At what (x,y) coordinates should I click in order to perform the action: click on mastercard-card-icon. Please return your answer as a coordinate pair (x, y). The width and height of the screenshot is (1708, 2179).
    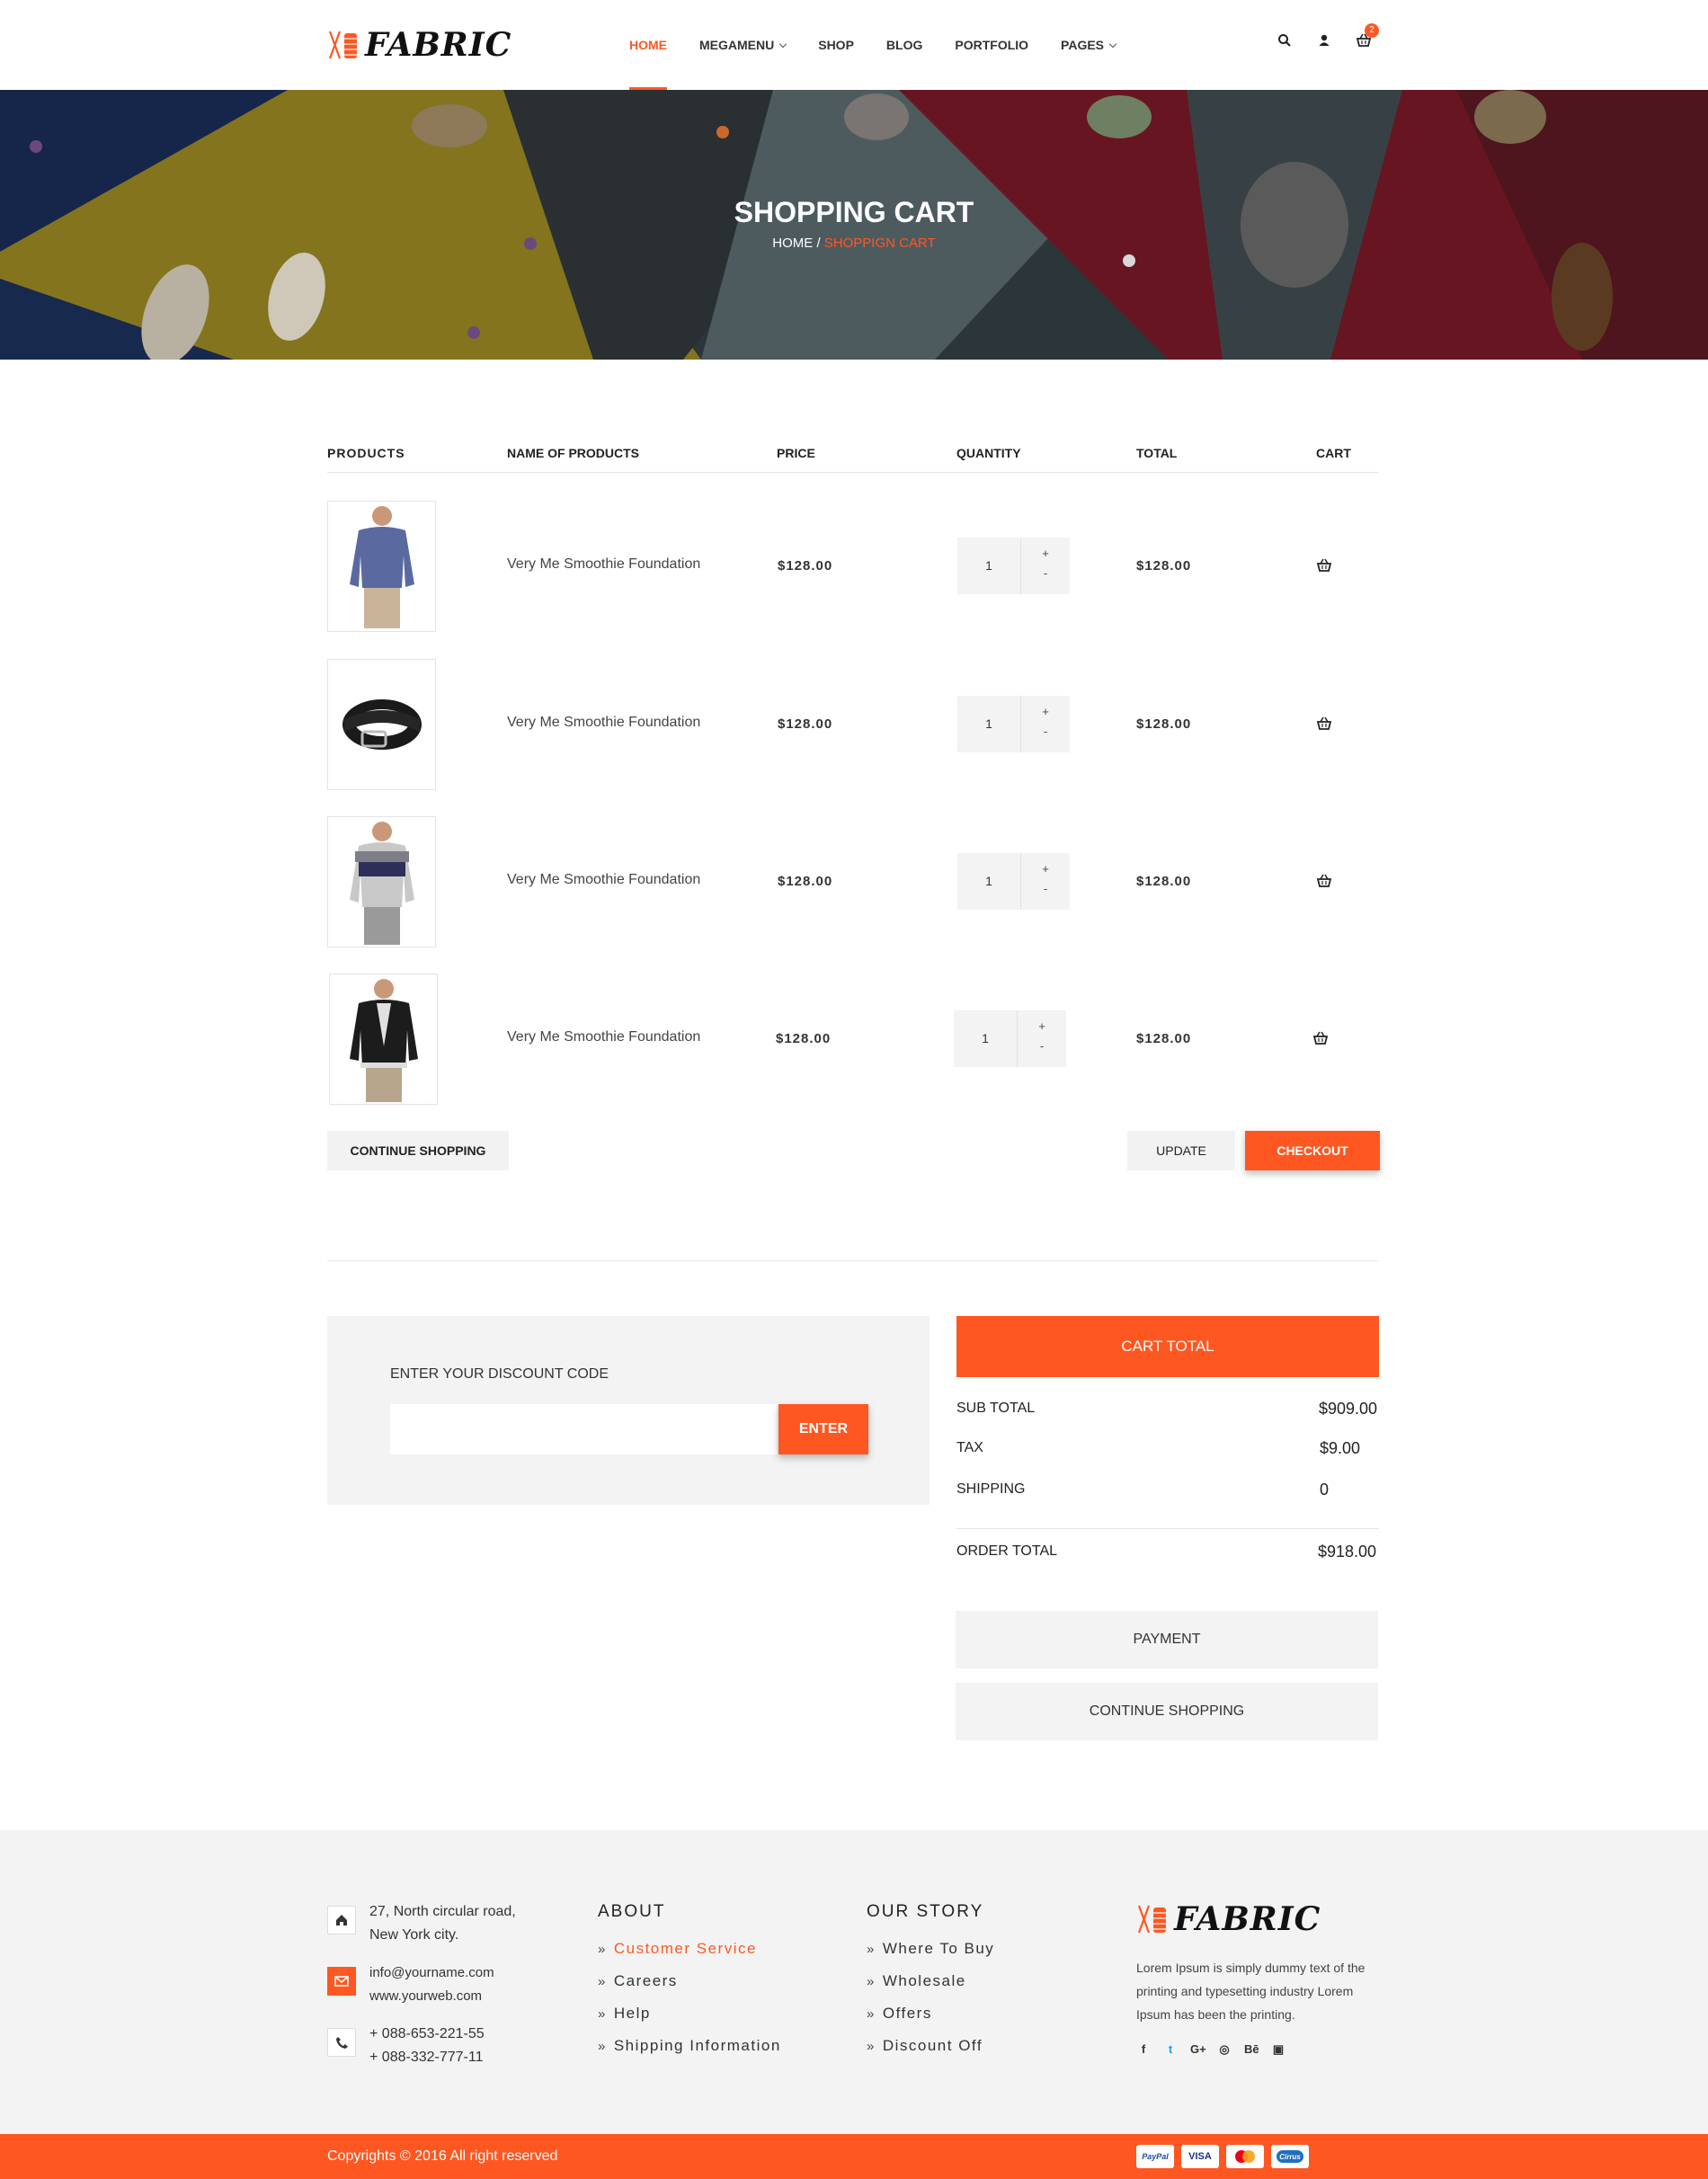
    Looking at the image, I should click on (1245, 2156).